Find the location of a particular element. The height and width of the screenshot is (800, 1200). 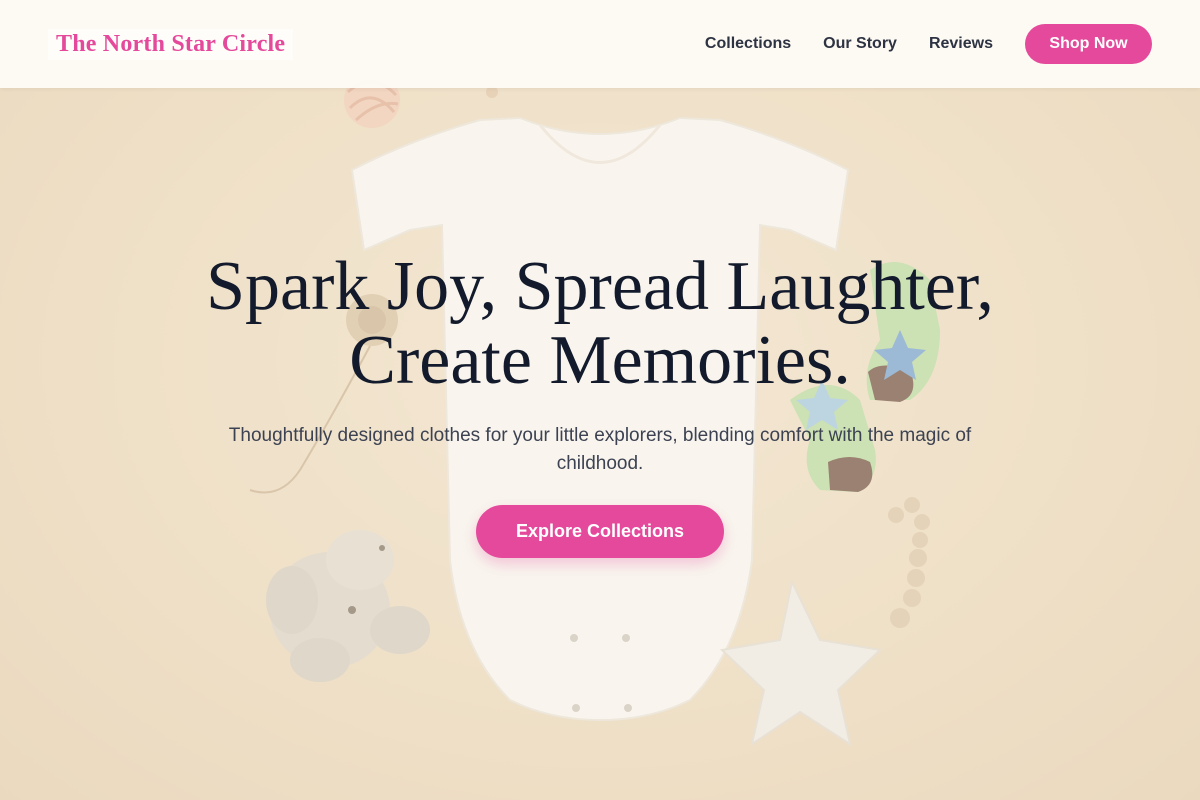

nav-link-collections: Collections is located at coordinates (748, 44).